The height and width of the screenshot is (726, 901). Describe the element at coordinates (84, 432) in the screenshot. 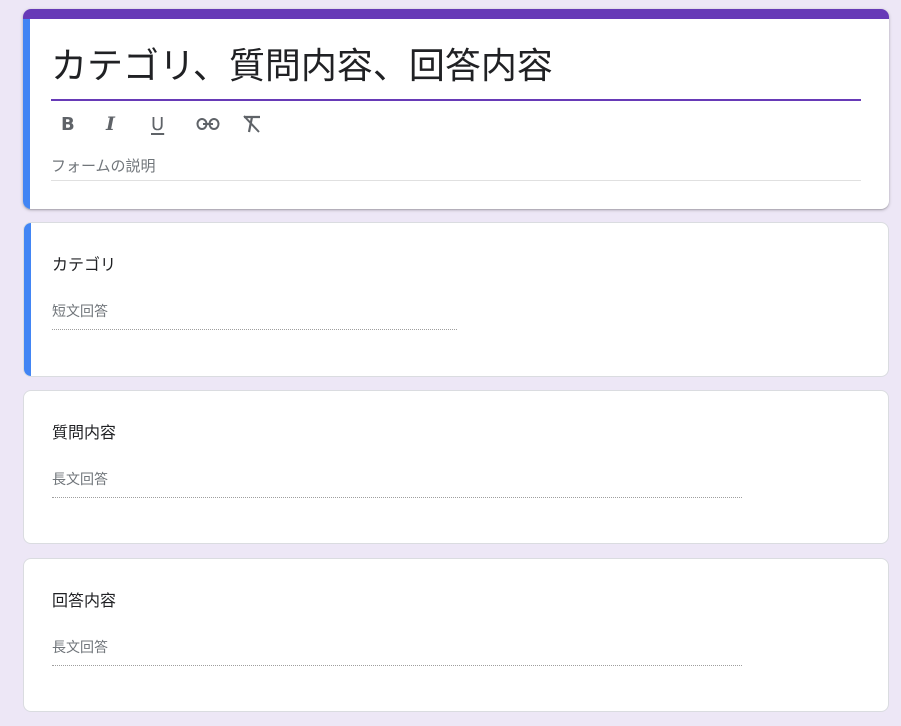

I see `question-title: 質問内容` at that location.